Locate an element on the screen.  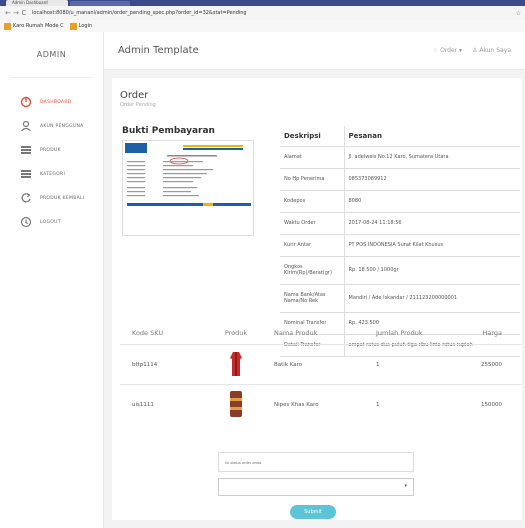
app-title: Admin Template is located at coordinates (158, 50).